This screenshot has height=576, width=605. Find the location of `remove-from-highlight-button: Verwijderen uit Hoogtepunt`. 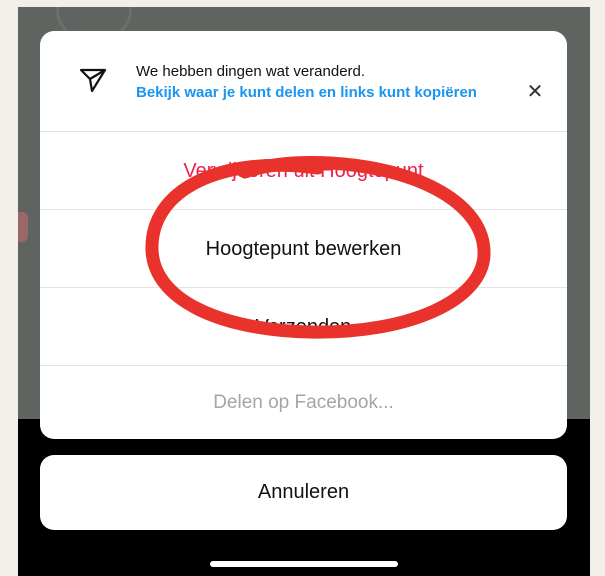

remove-from-highlight-button: Verwijderen uit Hoogtepunt is located at coordinates (303, 170).